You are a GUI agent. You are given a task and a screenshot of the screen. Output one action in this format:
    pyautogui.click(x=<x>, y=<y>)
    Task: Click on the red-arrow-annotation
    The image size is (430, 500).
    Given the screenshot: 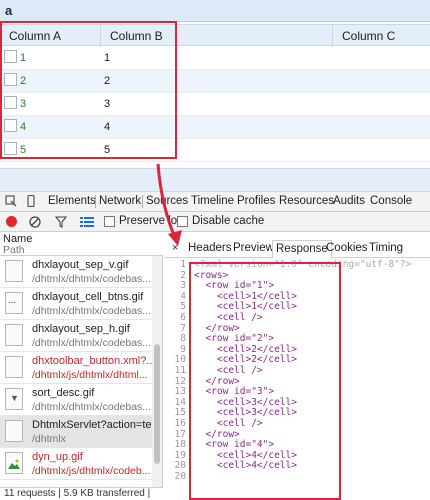 What is the action you would take?
    pyautogui.click(x=169, y=204)
    